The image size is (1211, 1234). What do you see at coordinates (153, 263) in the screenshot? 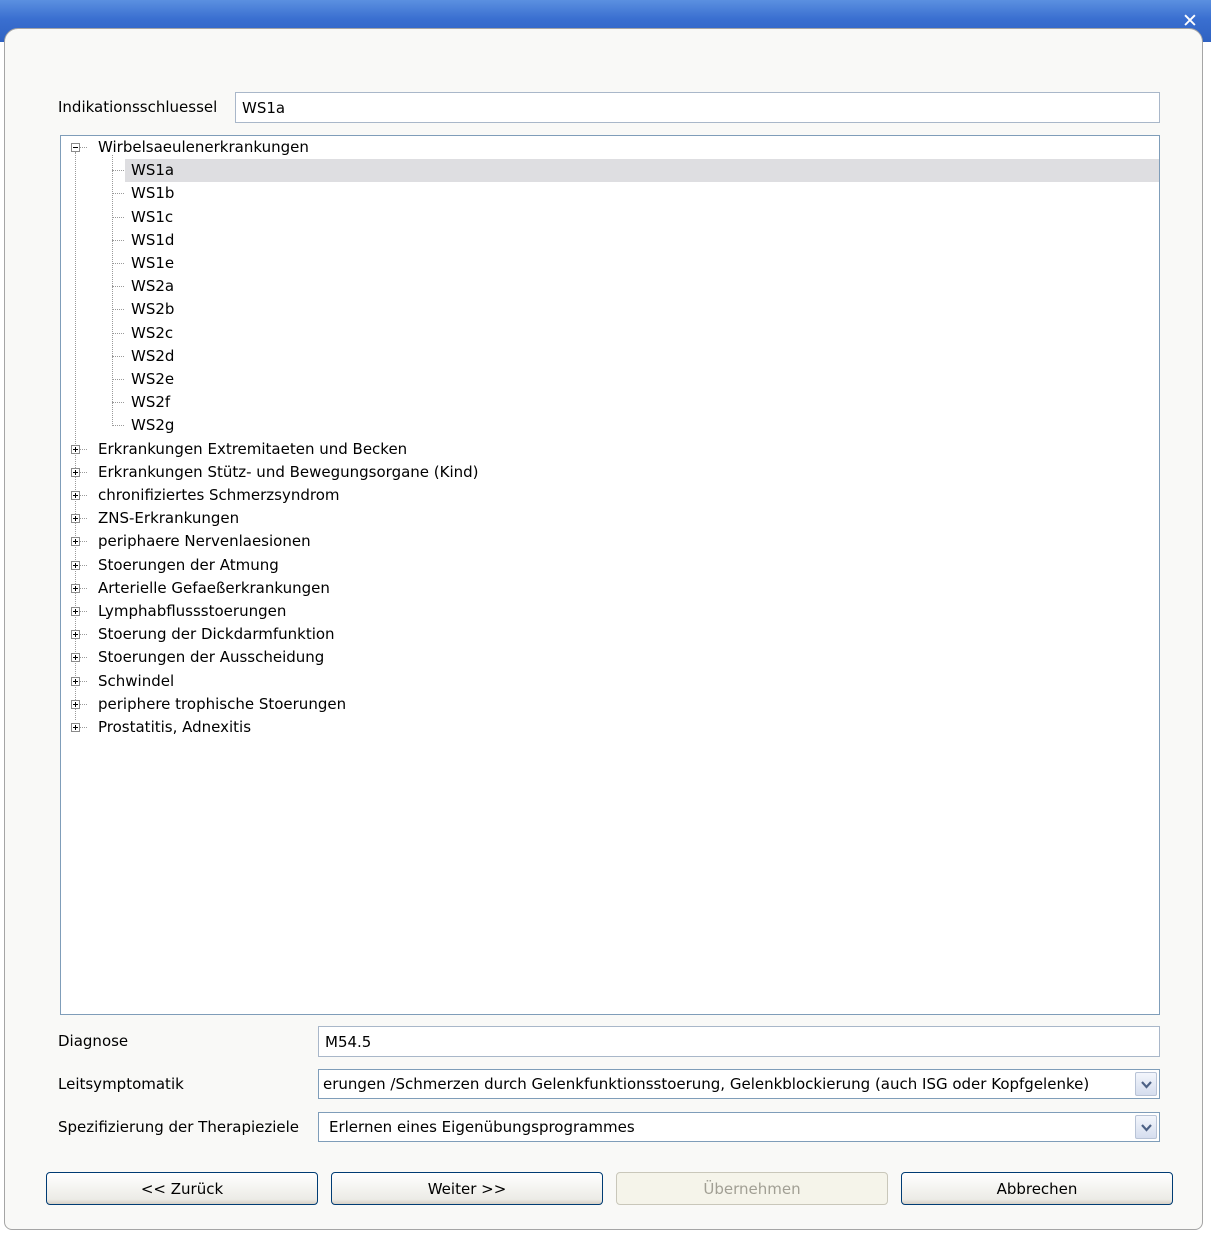
I see `tree-item-label: WS1e` at bounding box center [153, 263].